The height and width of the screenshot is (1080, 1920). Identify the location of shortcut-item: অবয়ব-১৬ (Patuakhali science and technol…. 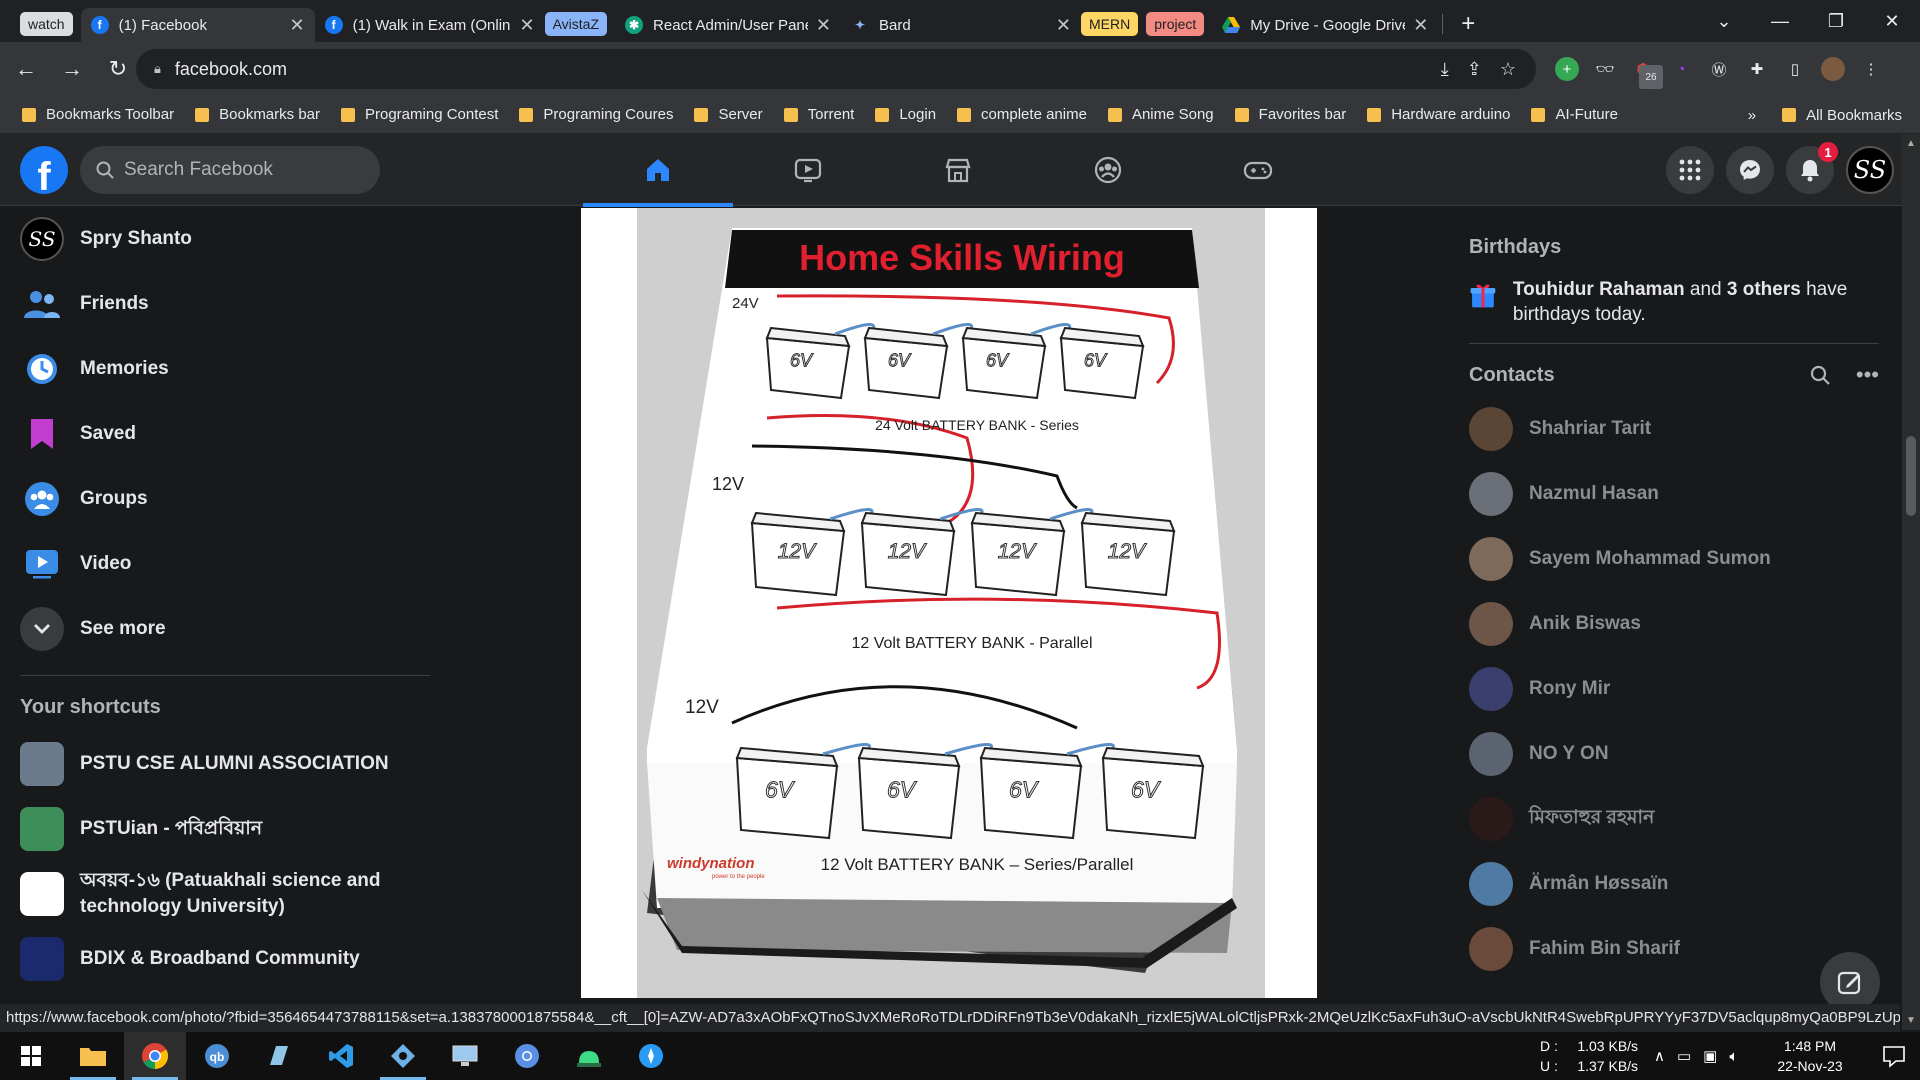
(230, 893).